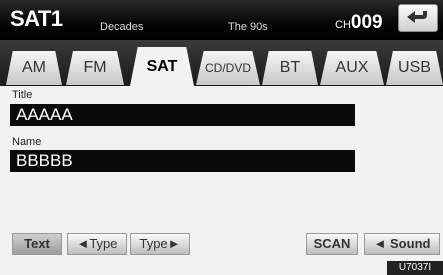 The width and height of the screenshot is (443, 275). Describe the element at coordinates (37, 244) in the screenshot. I see `text-button: Text` at that location.